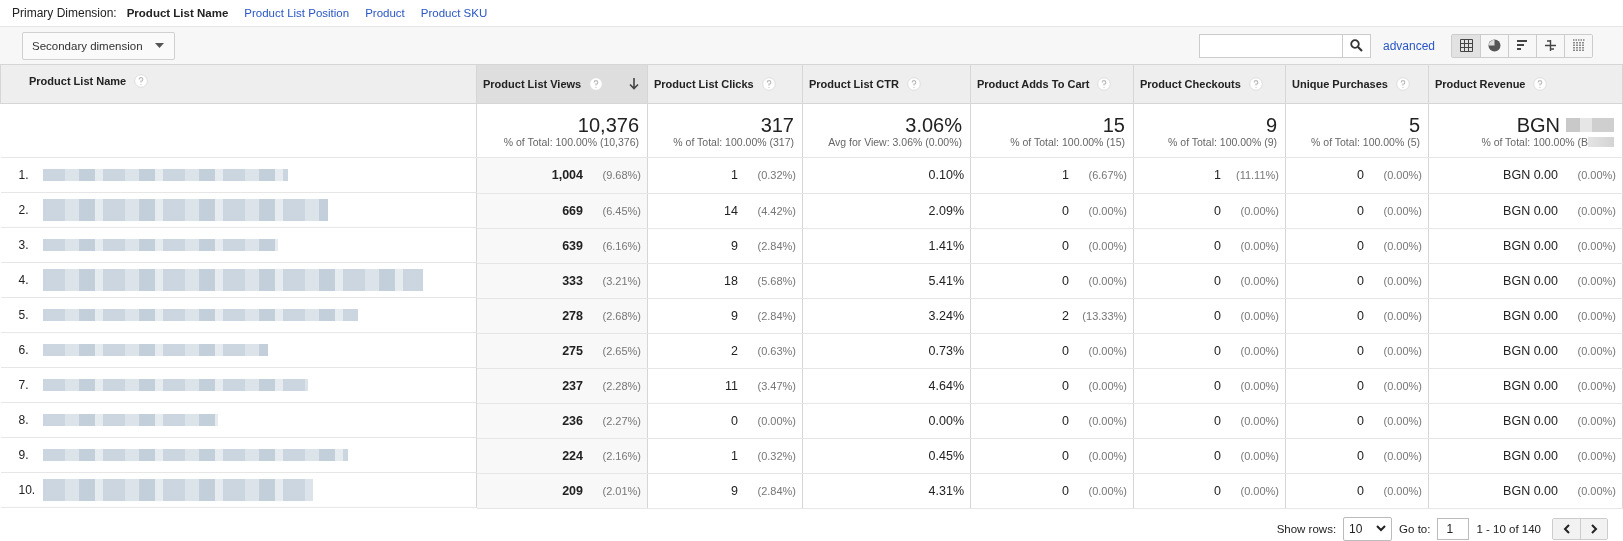  I want to click on comparison-icon, so click(1550, 45).